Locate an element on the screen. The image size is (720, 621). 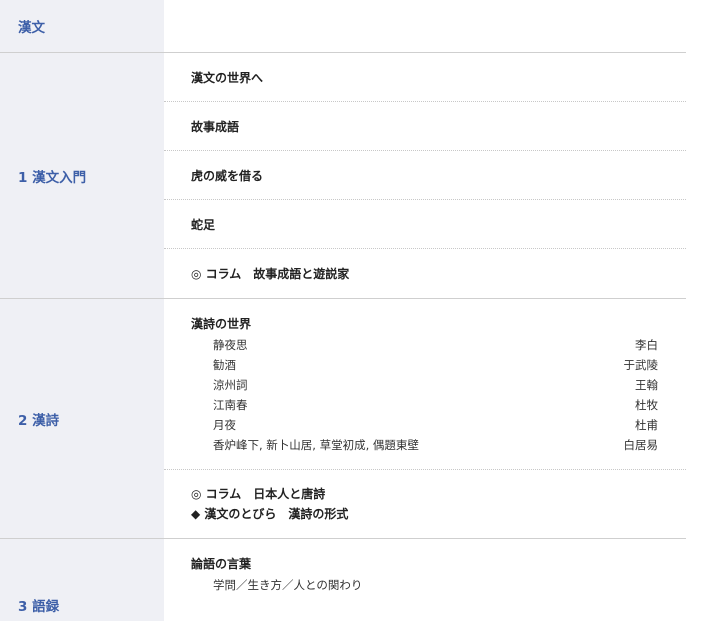
analects-group: 論語の言葉 学問／生き方／人との関わり is located at coordinates (425, 580).